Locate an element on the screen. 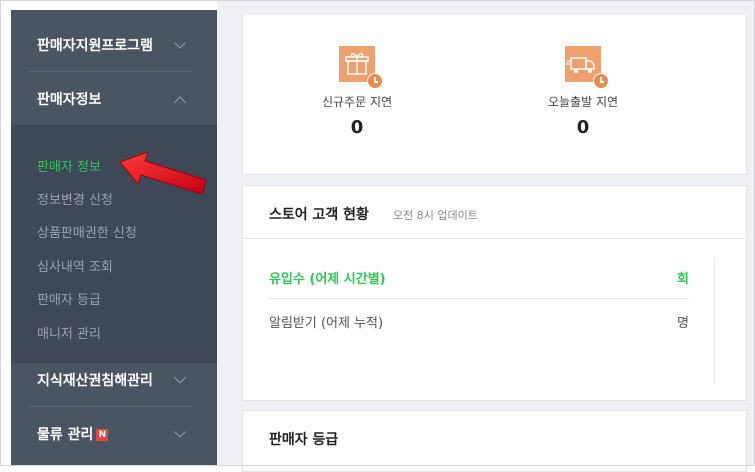  submenu-item-sales-permission: 상품판매권한 신청 is located at coordinates (87, 231).